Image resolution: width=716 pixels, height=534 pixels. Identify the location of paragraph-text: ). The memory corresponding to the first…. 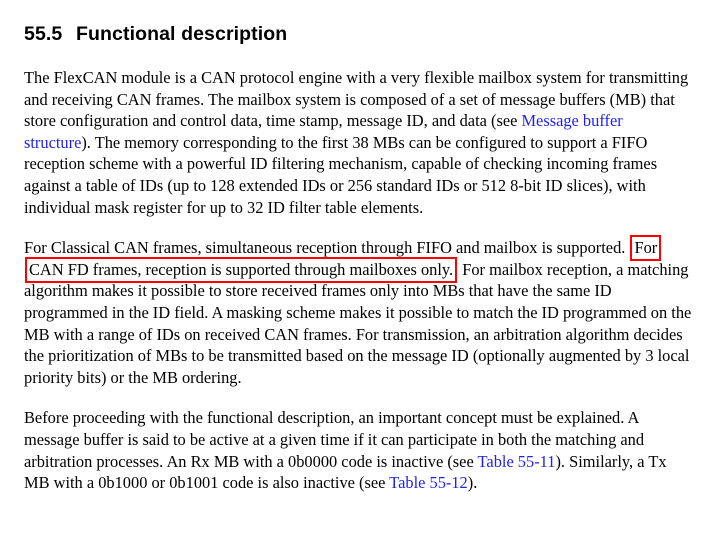
(341, 174).